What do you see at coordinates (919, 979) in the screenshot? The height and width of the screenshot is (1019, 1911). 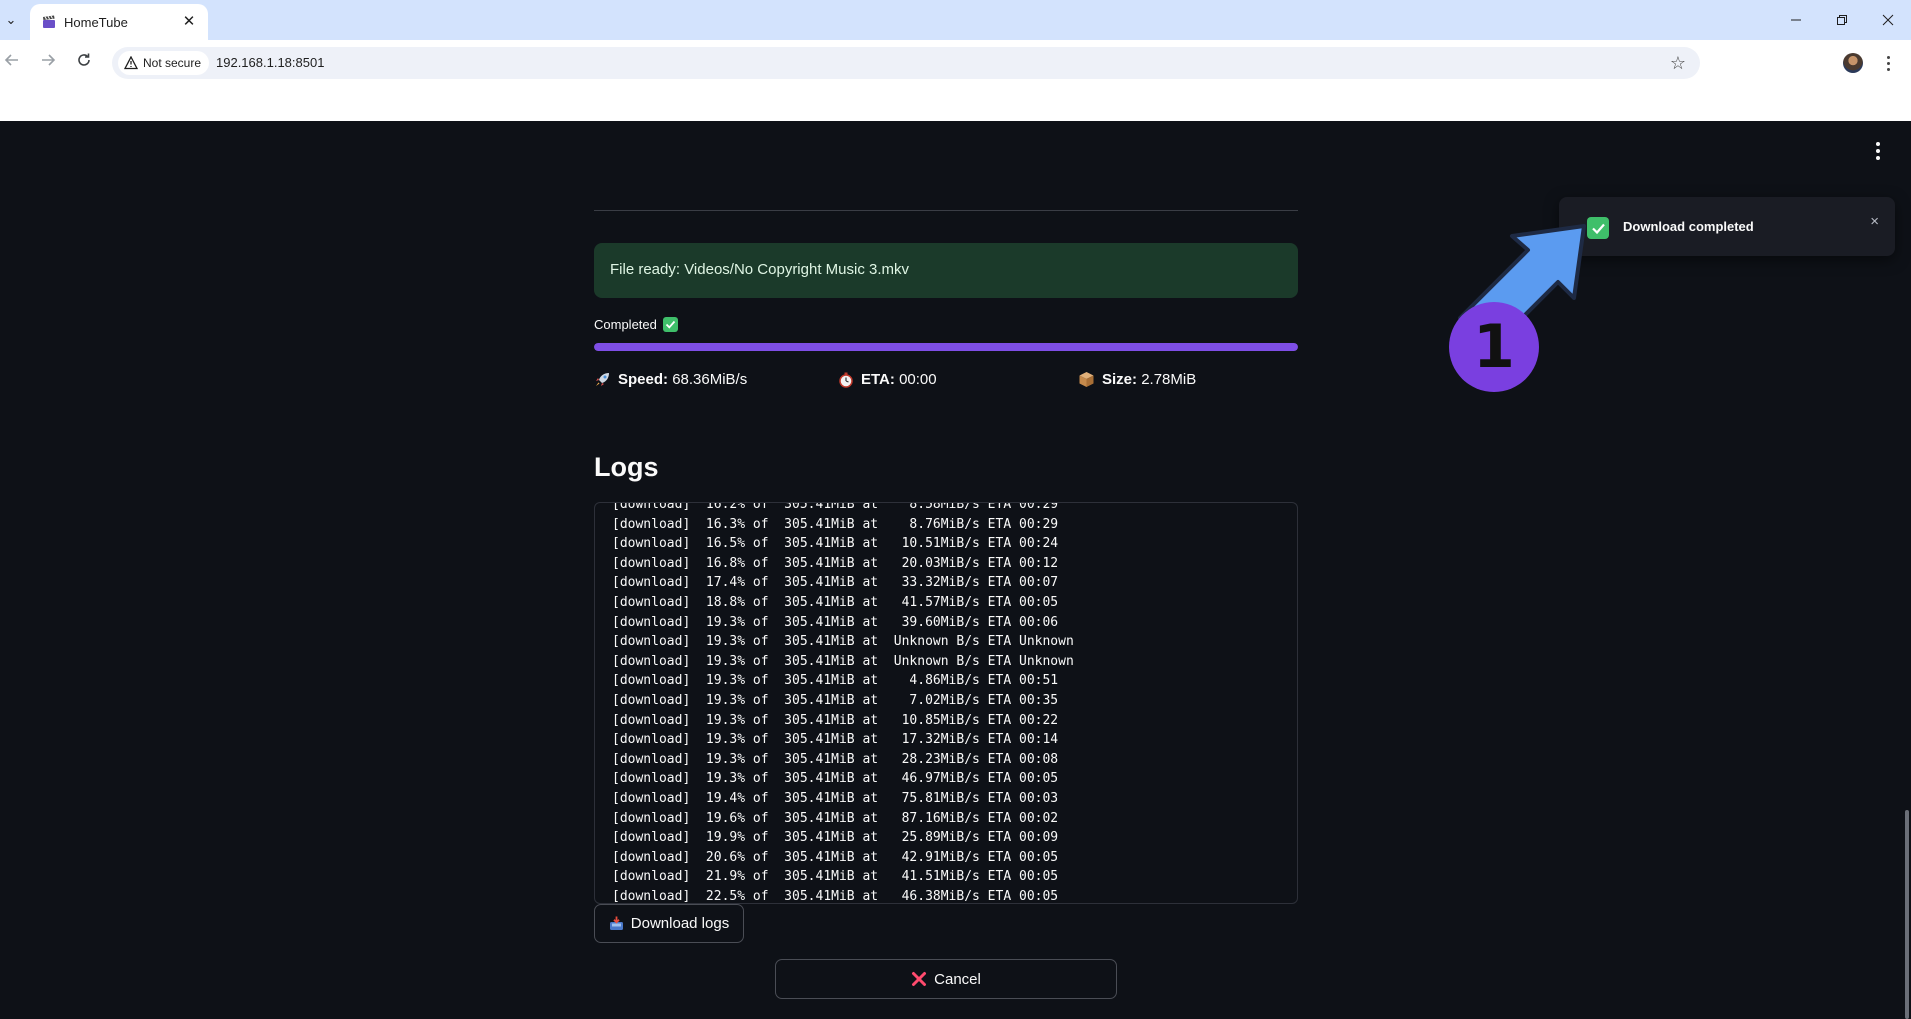 I see `cross-mark-icon` at bounding box center [919, 979].